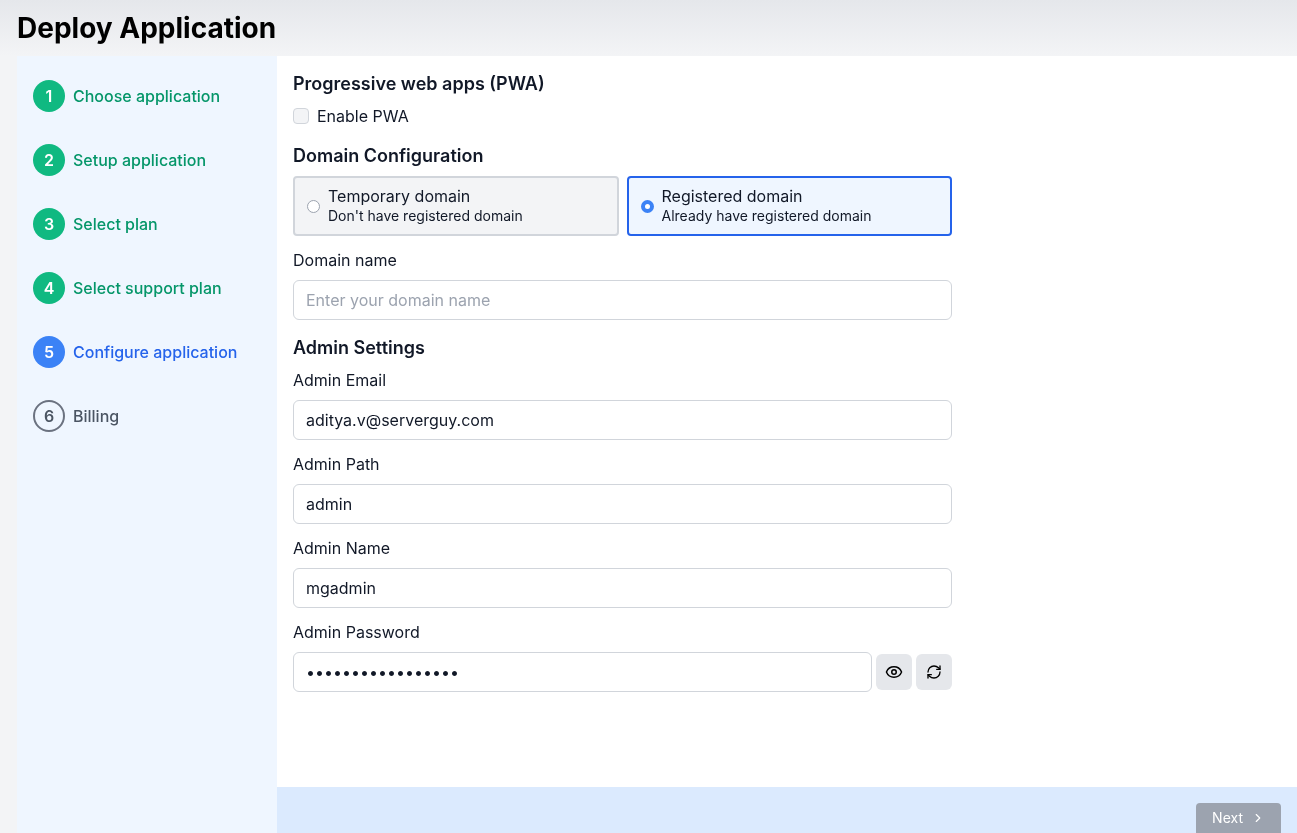 The width and height of the screenshot is (1297, 833). What do you see at coordinates (337, 464) in the screenshot?
I see `field-label: Admin Path` at bounding box center [337, 464].